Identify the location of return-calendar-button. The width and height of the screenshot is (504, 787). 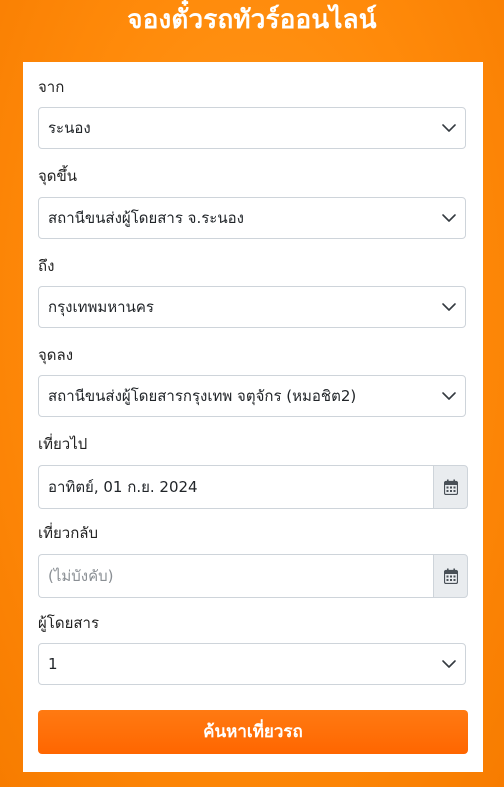
(450, 576).